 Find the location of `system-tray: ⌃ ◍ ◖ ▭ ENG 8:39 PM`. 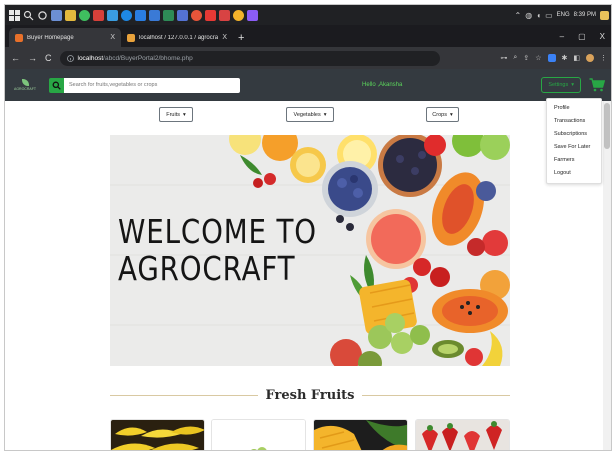

system-tray: ⌃ ◍ ◖ ▭ ENG 8:39 PM is located at coordinates (562, 15).